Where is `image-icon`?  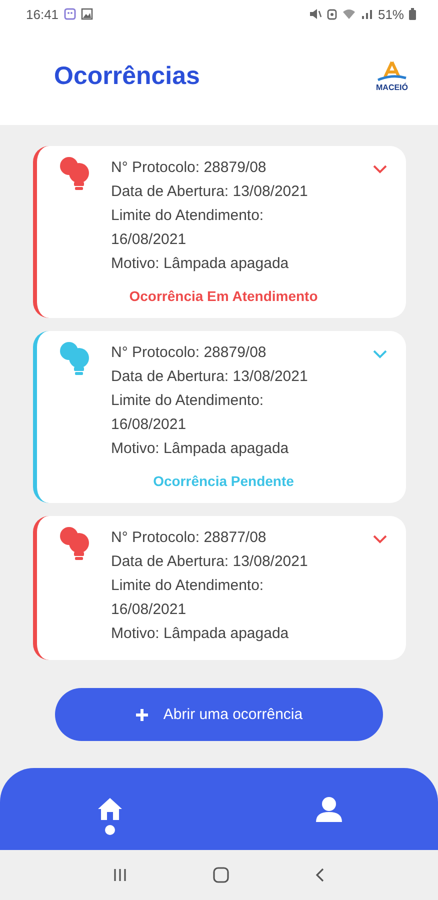
image-icon is located at coordinates (86, 14).